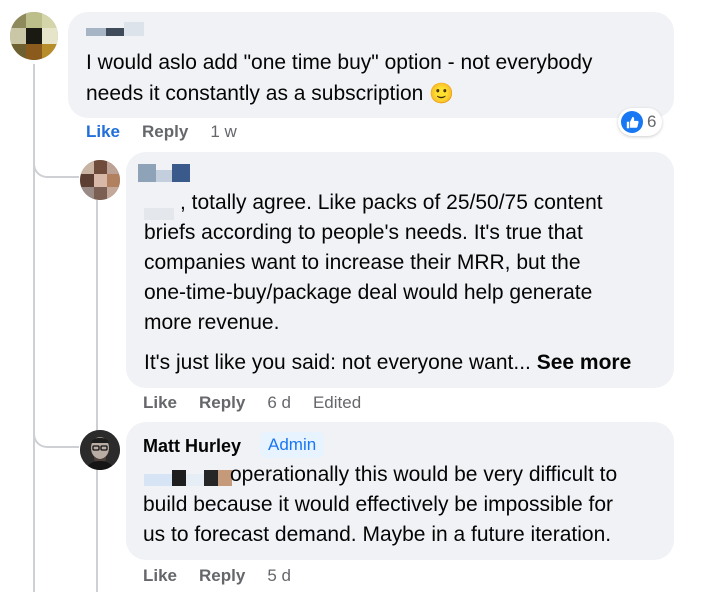  I want to click on comment-timestamp: 5 d, so click(279, 576).